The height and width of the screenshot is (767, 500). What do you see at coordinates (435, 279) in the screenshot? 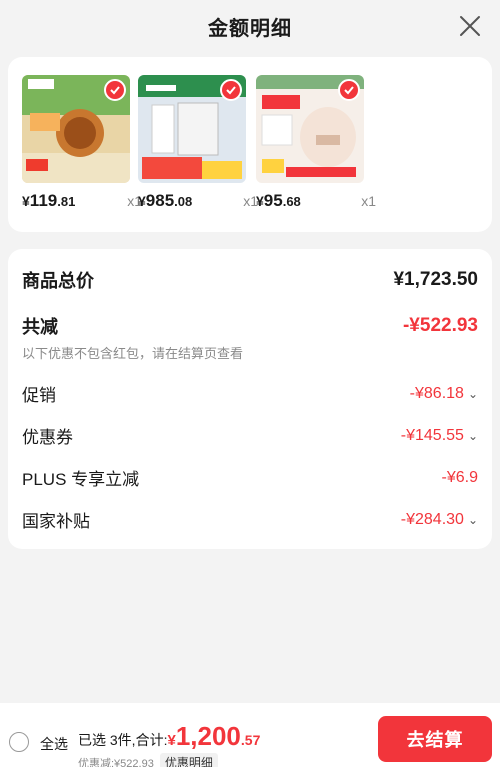
I see `total-value: ¥1,723.50` at bounding box center [435, 279].